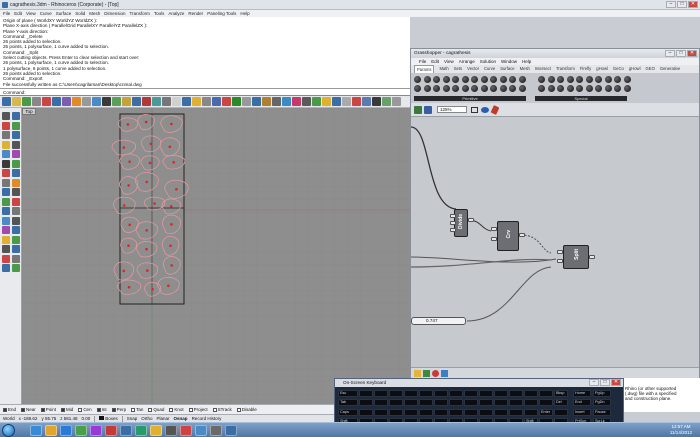  Describe the element at coordinates (670, 69) in the screenshot. I see `gh-tab: Generative` at that location.